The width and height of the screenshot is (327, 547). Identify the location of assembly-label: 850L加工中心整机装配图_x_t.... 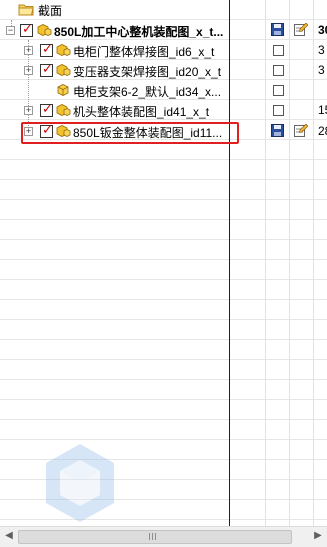
(139, 32).